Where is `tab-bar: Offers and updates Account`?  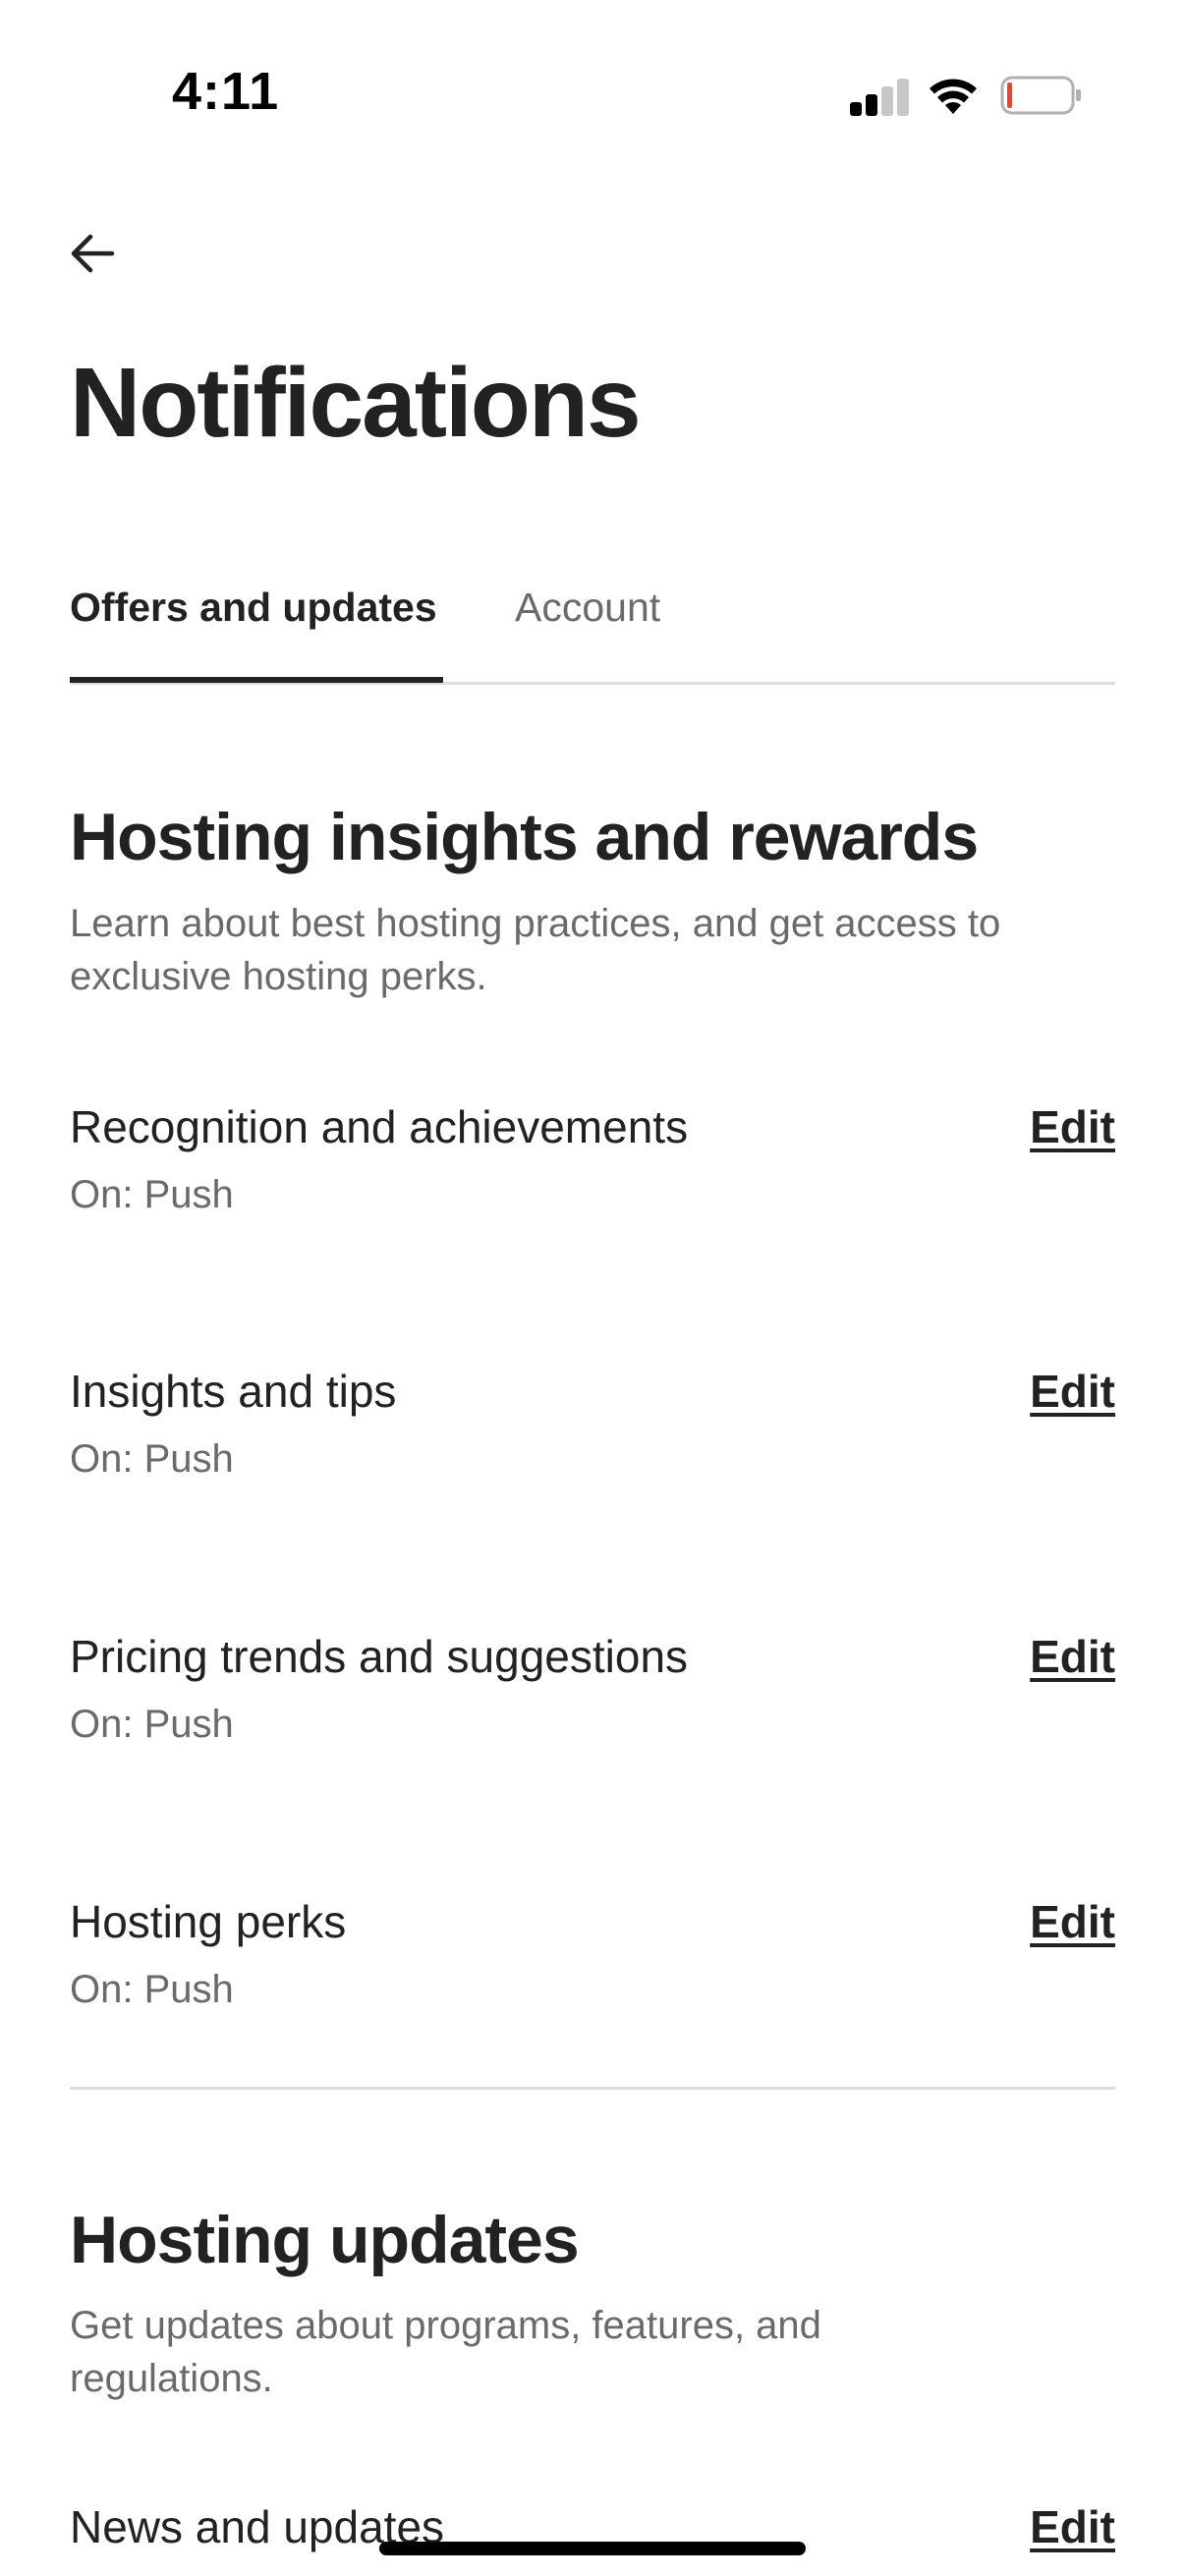
tab-bar: Offers and updates Account is located at coordinates (592, 632).